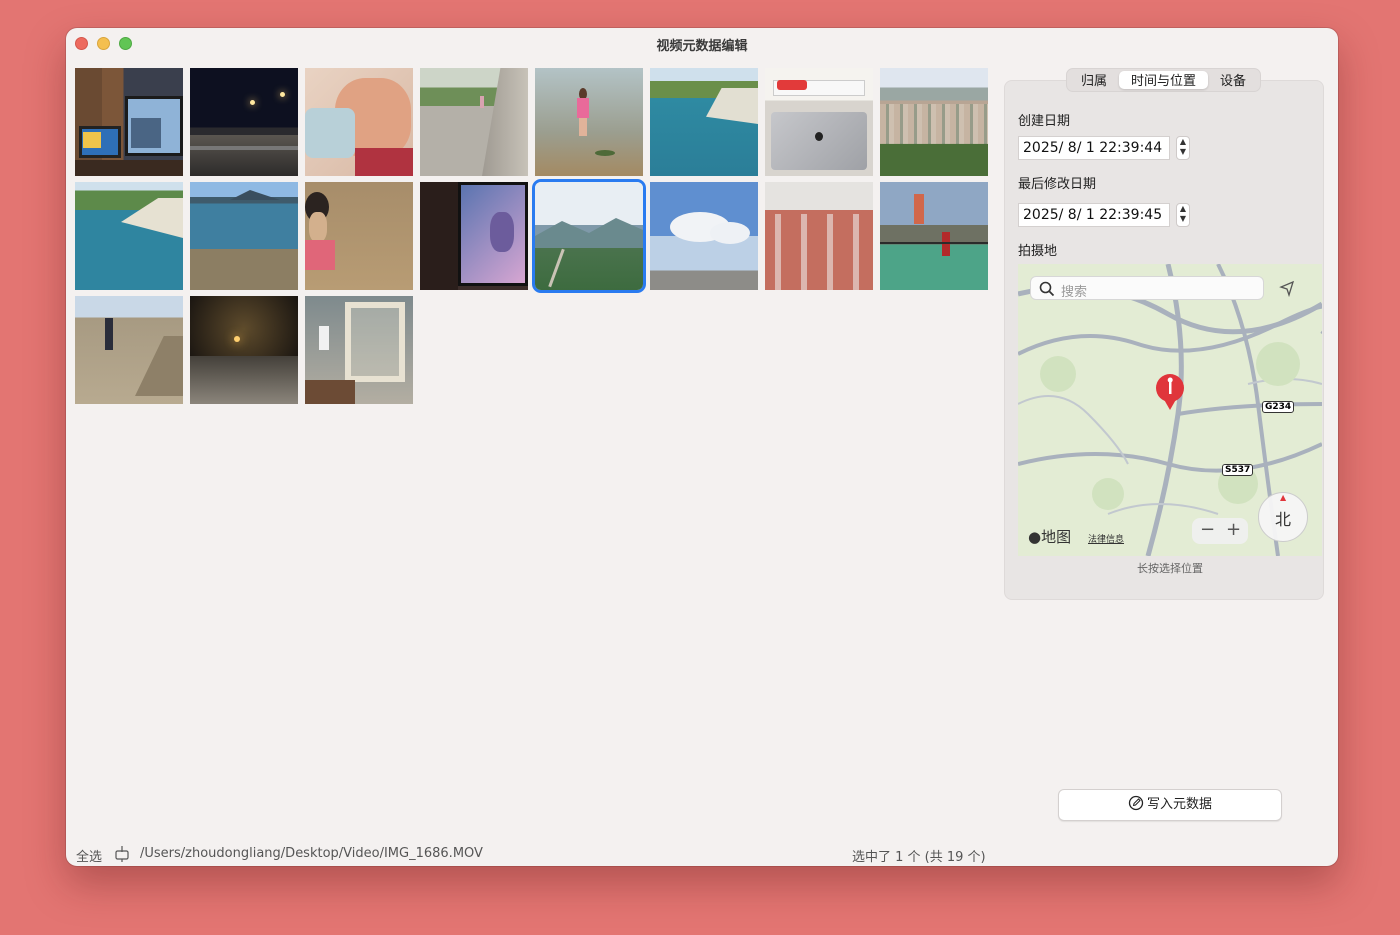 The width and height of the screenshot is (1400, 935). I want to click on thumbnail-mountain-valley, so click(589, 236).